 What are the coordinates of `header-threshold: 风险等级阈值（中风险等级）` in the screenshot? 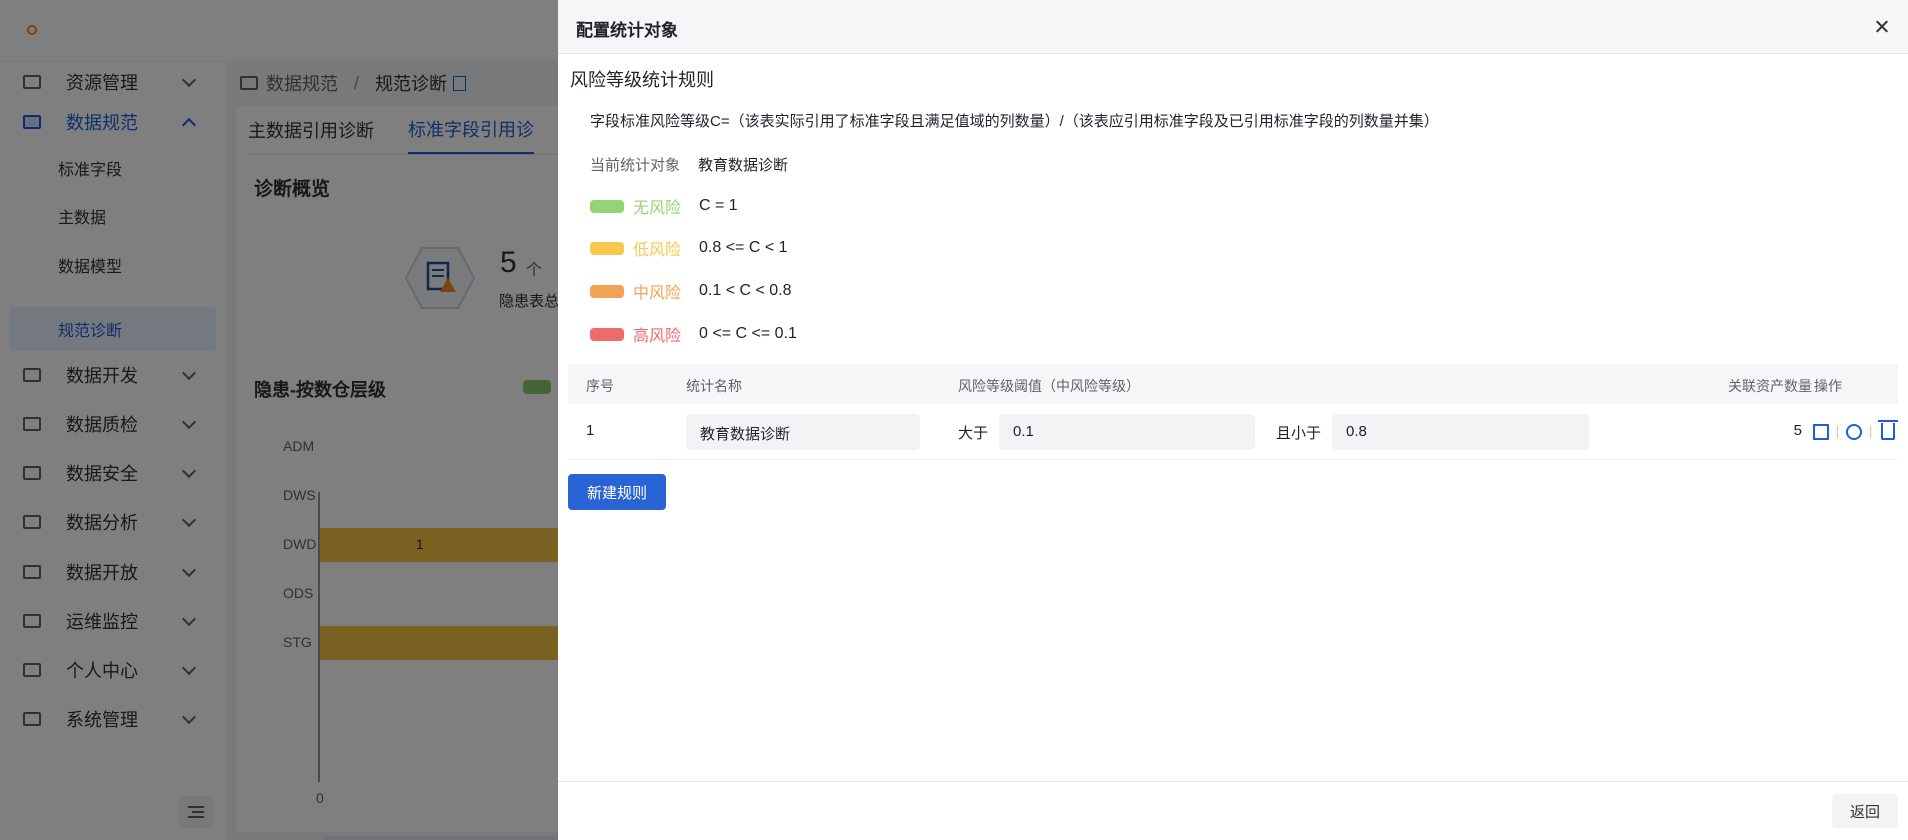 It's located at (1049, 386).